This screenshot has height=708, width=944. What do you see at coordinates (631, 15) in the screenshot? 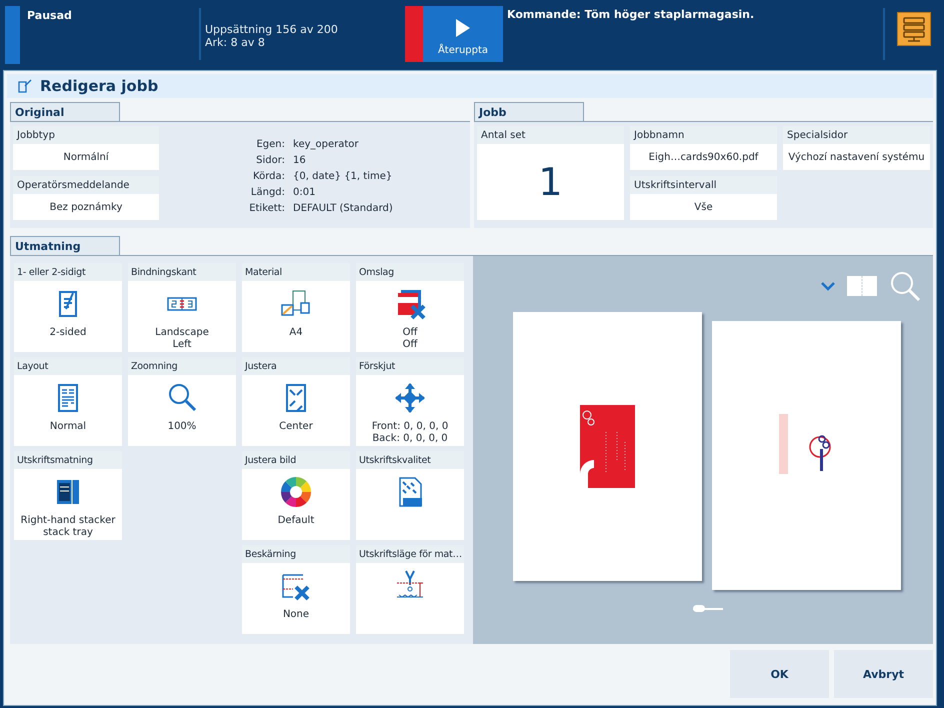
I see `next-command: Kommande: Töm höger staplarmagasin.` at bounding box center [631, 15].